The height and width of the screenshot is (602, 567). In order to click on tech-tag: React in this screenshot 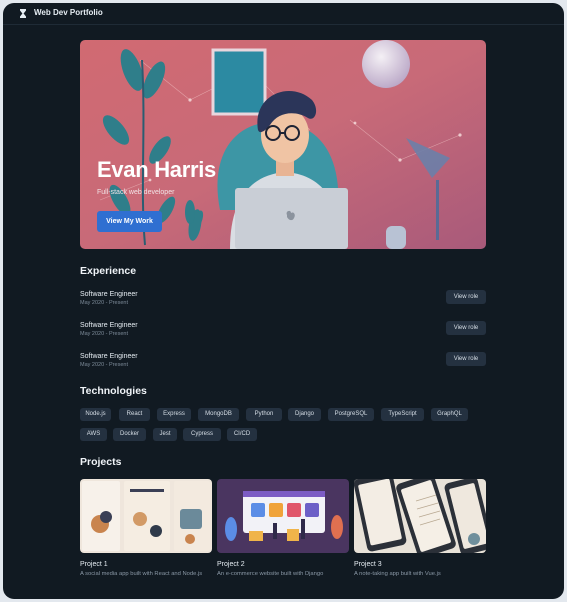, I will do `click(134, 414)`.